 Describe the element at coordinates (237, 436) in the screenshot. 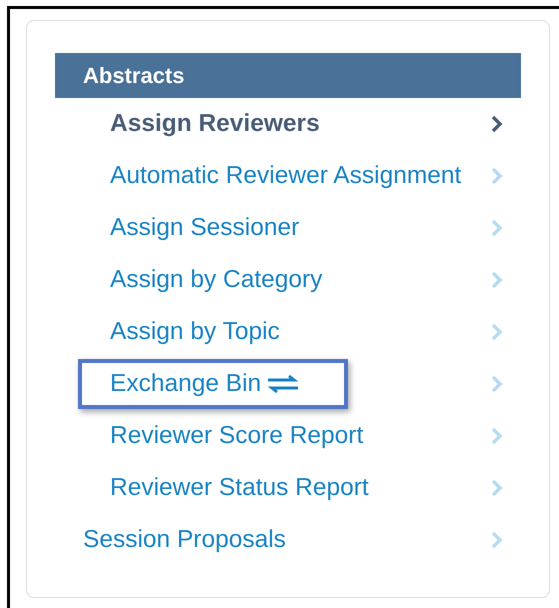

I see `menu-link: Reviewer Score Report` at that location.